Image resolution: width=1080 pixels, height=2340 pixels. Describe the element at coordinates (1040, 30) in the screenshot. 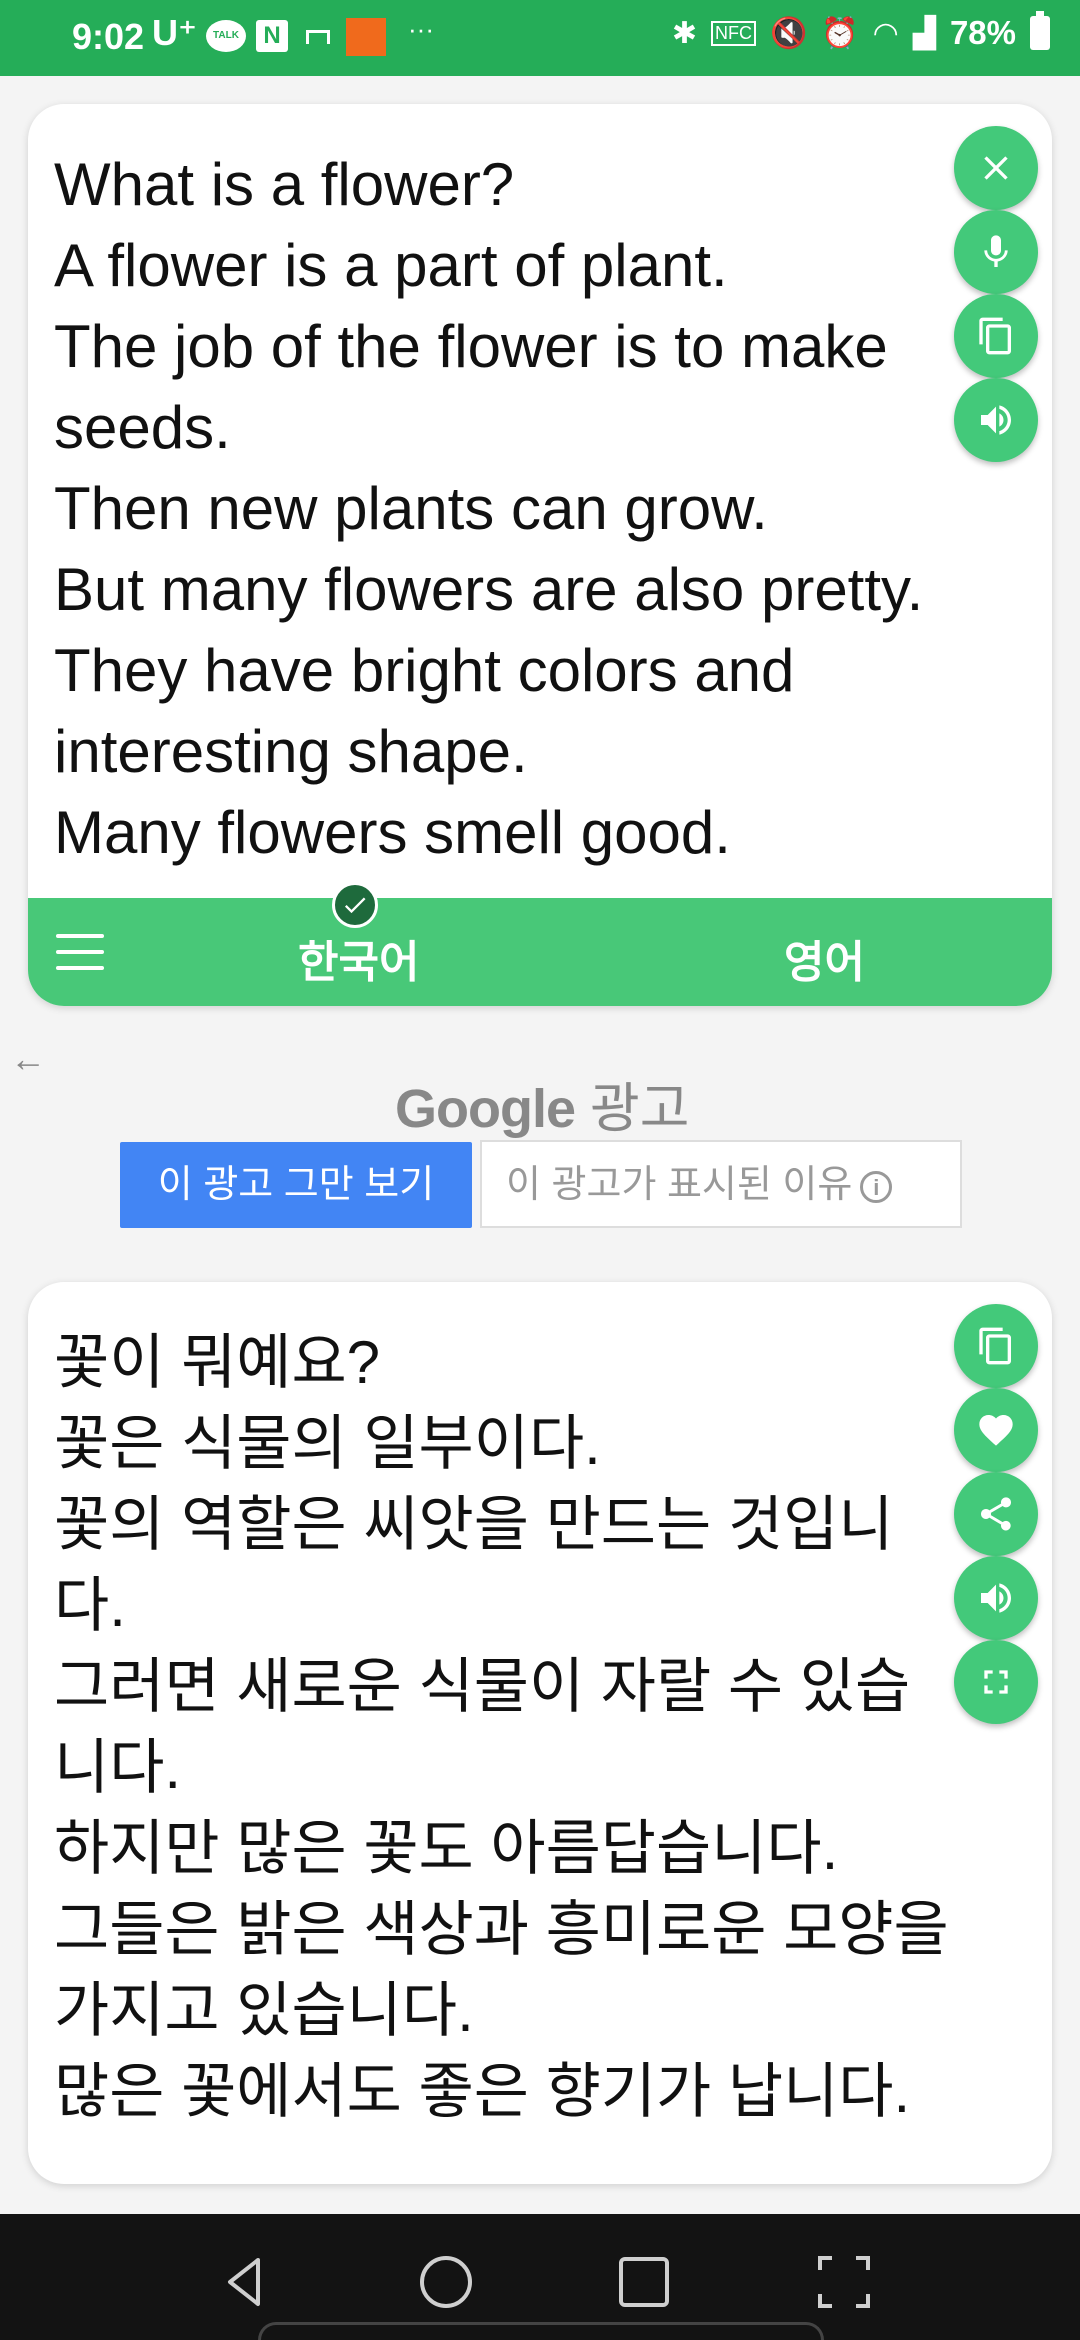

I see `battery-icon` at that location.